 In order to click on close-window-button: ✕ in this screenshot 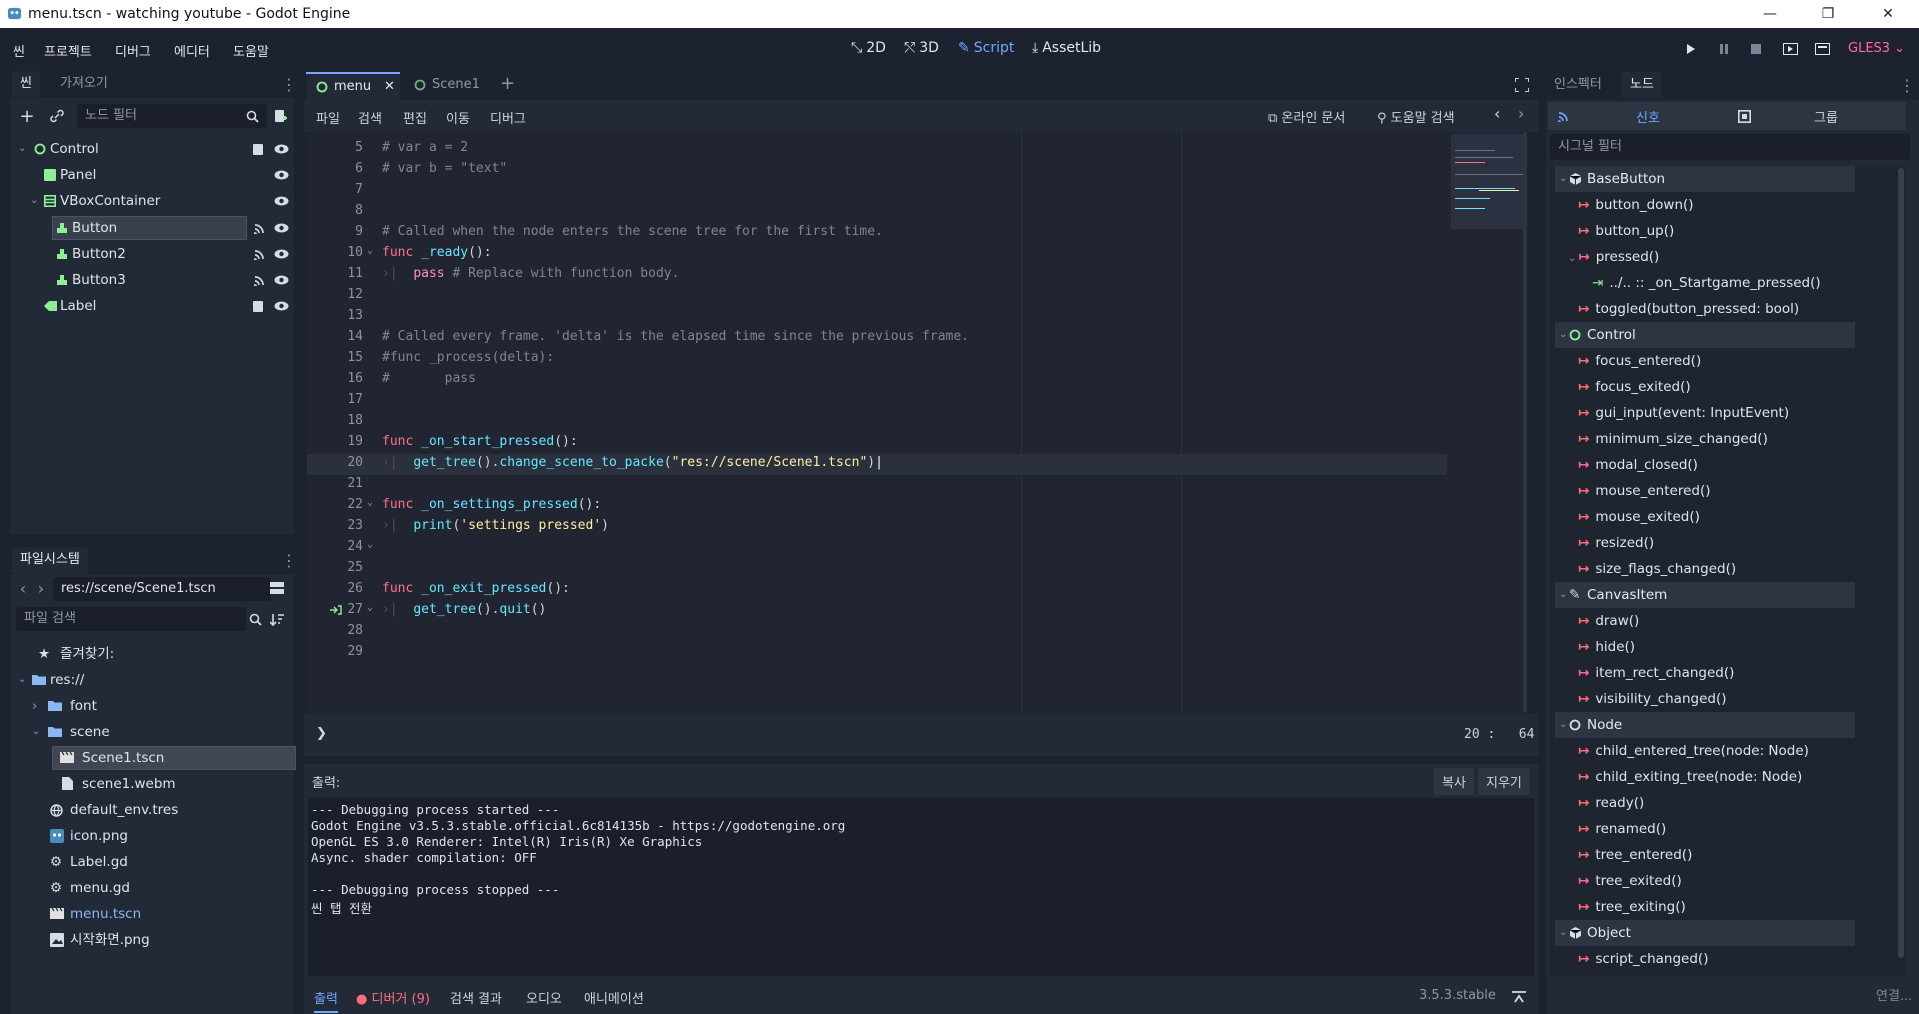, I will do `click(1888, 14)`.